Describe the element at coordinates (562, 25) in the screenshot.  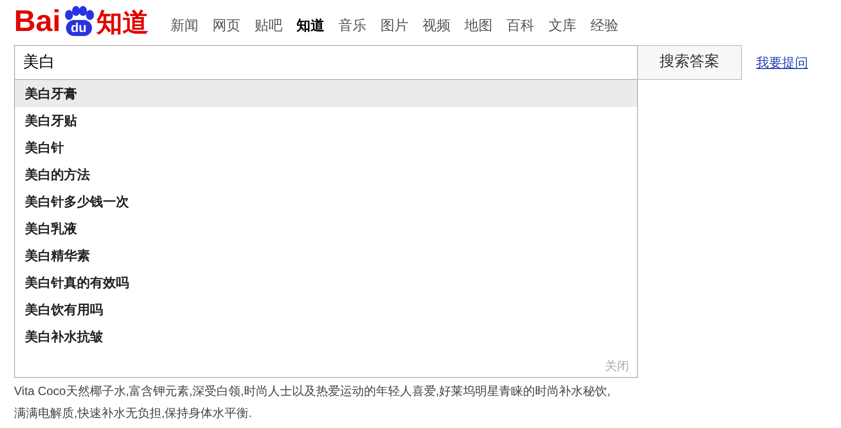
I see `nav-link: 文库` at that location.